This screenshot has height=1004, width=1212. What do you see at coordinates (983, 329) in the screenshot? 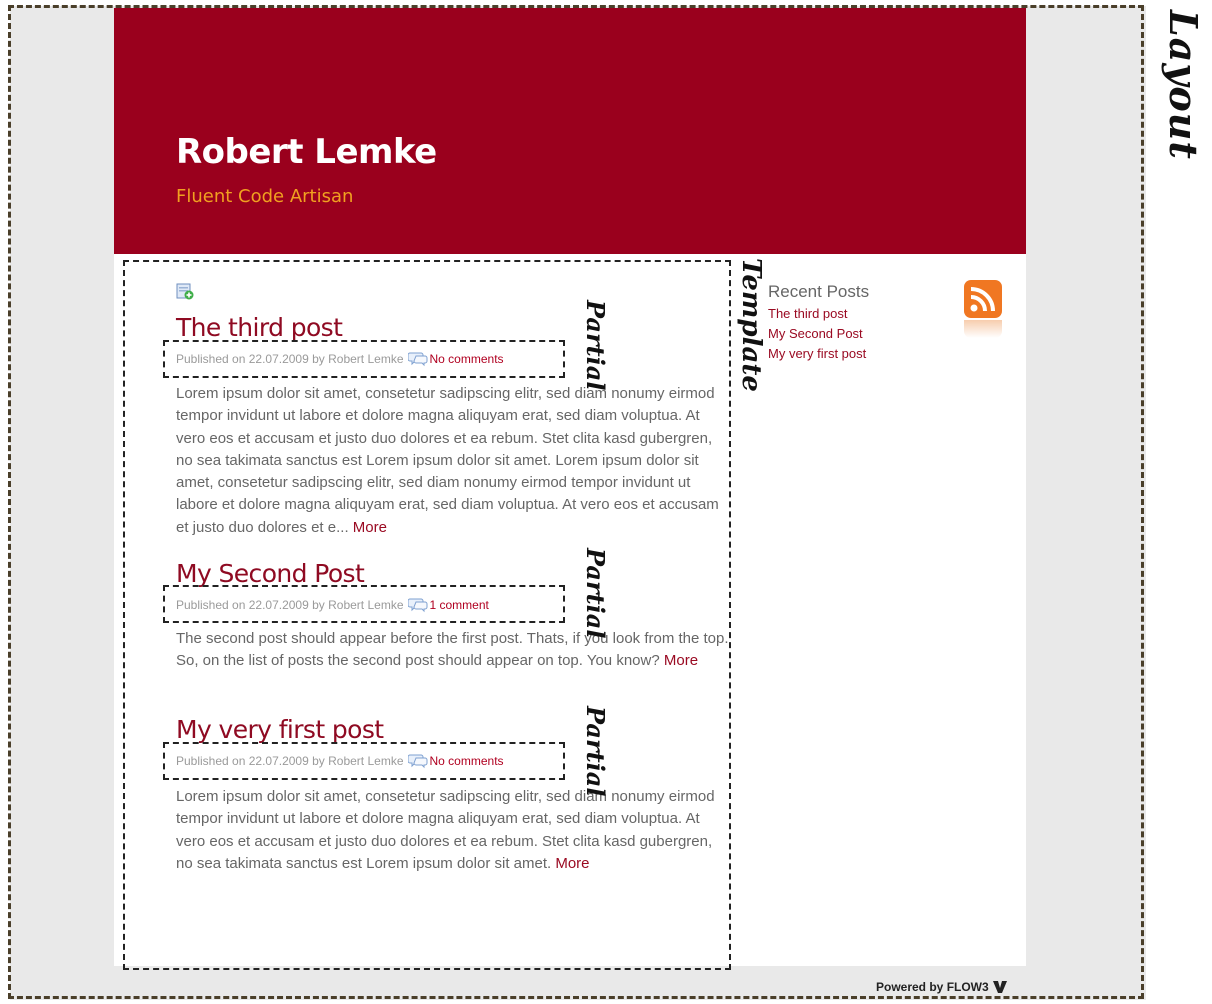
I see `rss-reflection` at bounding box center [983, 329].